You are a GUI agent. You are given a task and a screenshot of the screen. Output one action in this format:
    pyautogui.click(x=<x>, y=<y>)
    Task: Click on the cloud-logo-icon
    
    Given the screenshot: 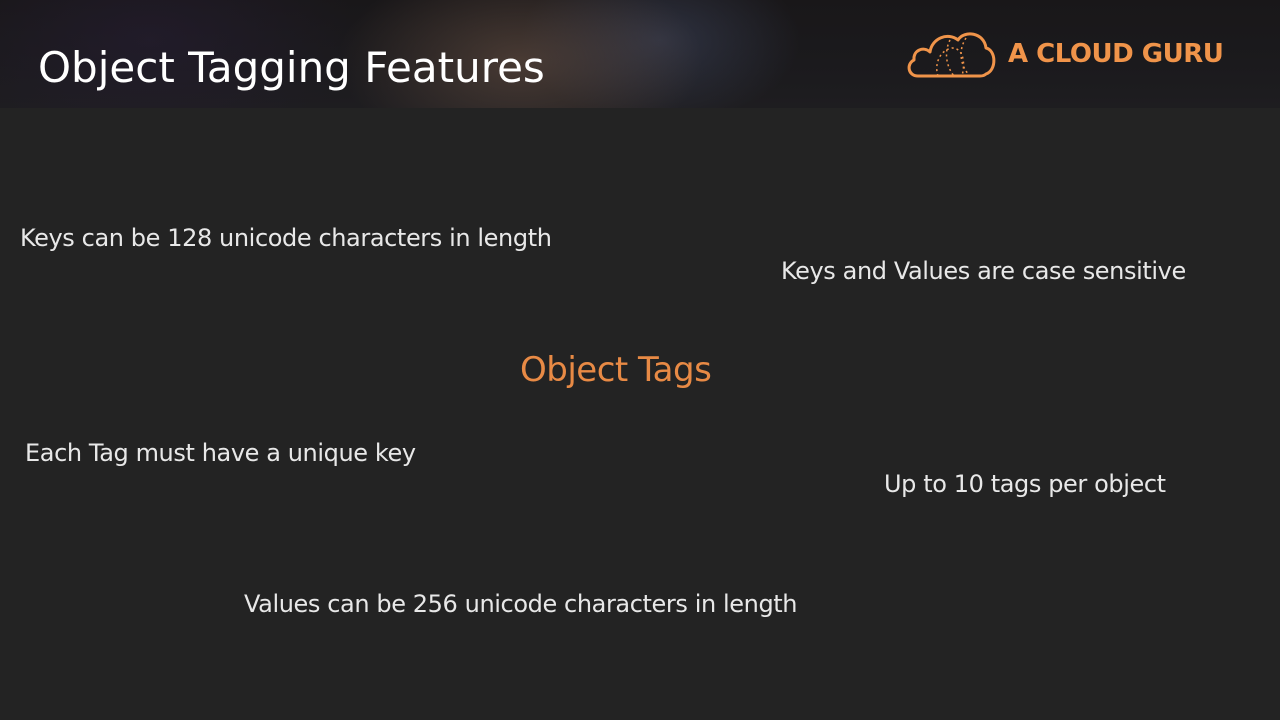 What is the action you would take?
    pyautogui.click(x=951, y=55)
    